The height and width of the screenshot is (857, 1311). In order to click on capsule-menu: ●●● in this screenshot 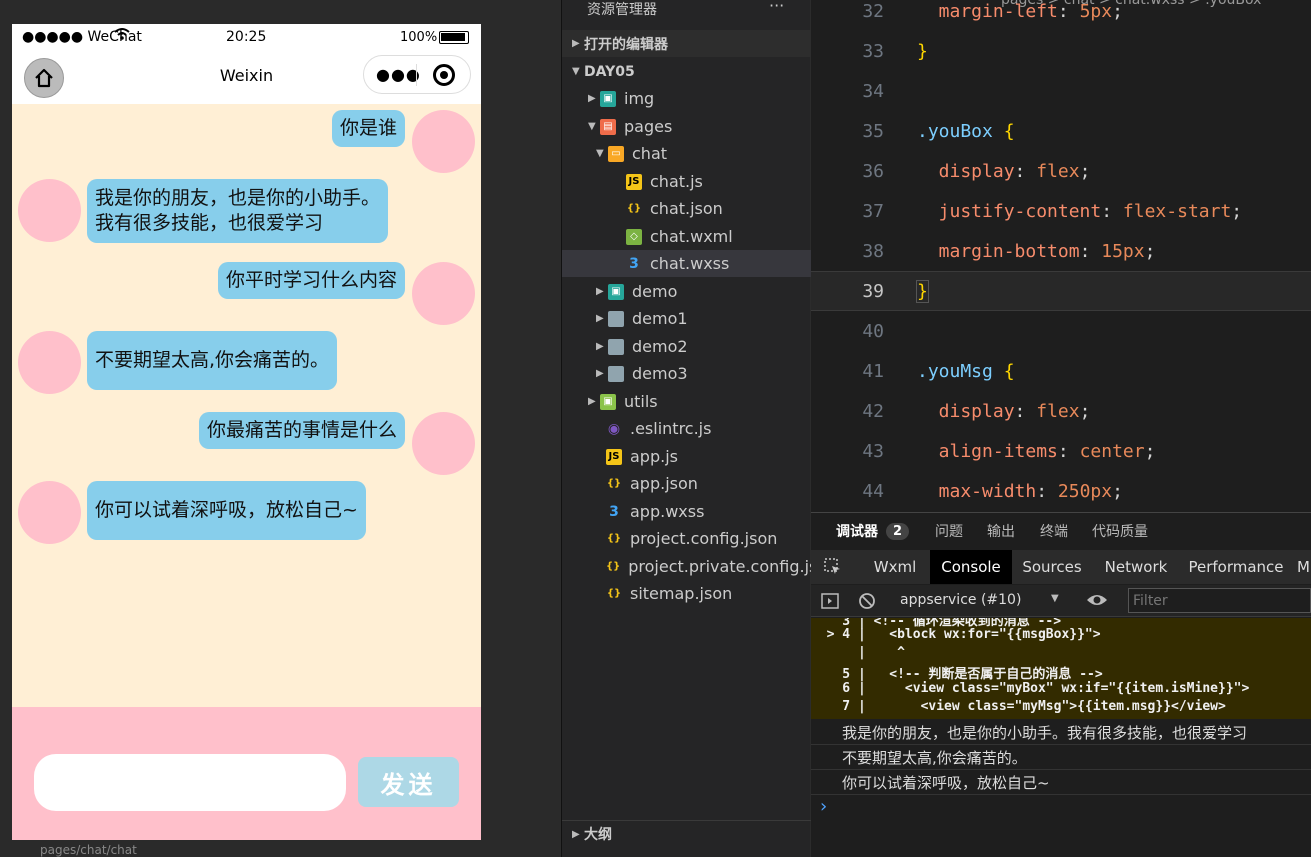, I will do `click(417, 74)`.